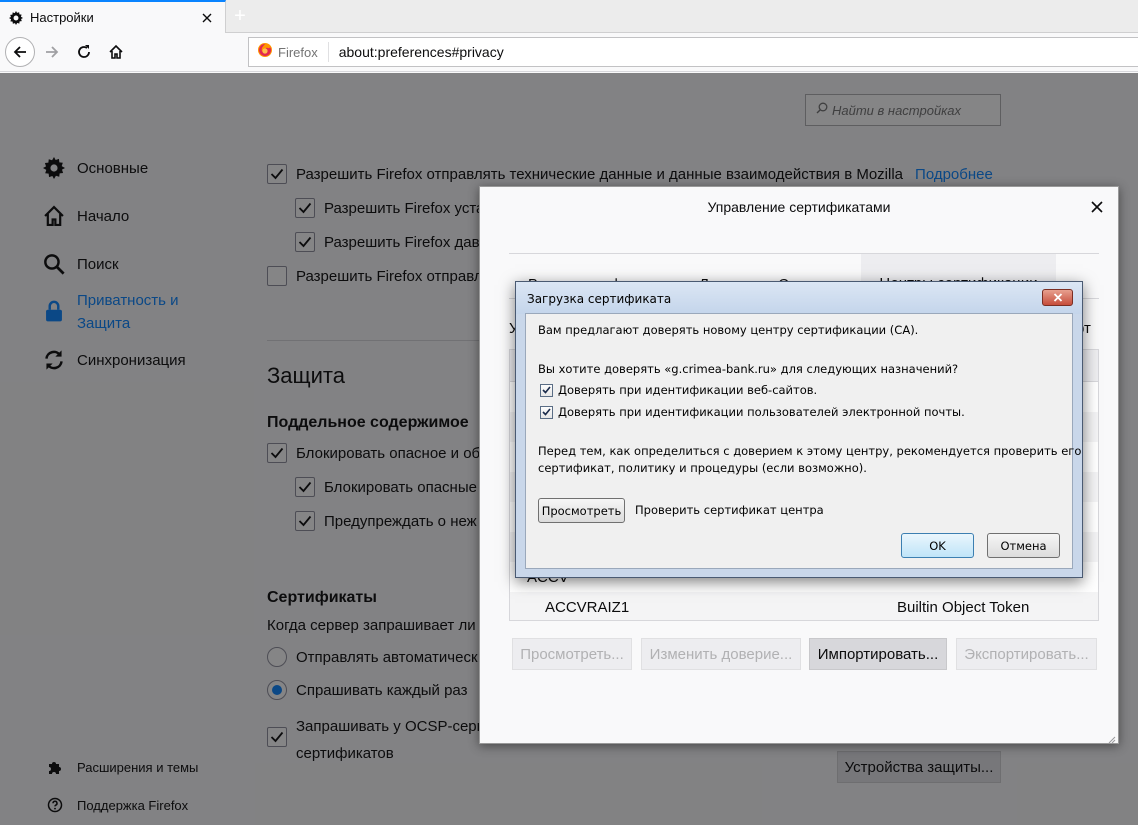 This screenshot has height=825, width=1138. What do you see at coordinates (113, 16) in the screenshot?
I see `tab-settings: Настройки` at bounding box center [113, 16].